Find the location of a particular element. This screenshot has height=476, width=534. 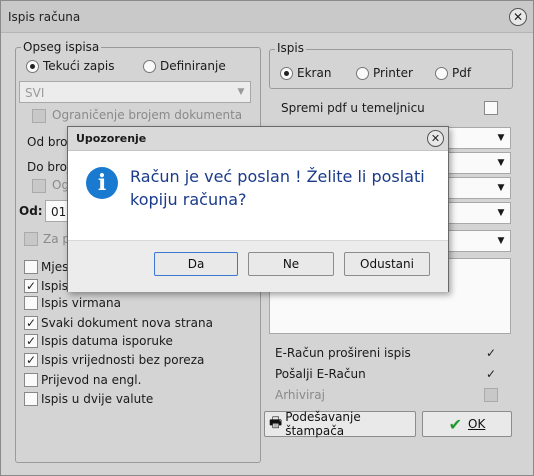

dialog-footer: Da Ne Odustani is located at coordinates (258, 266).